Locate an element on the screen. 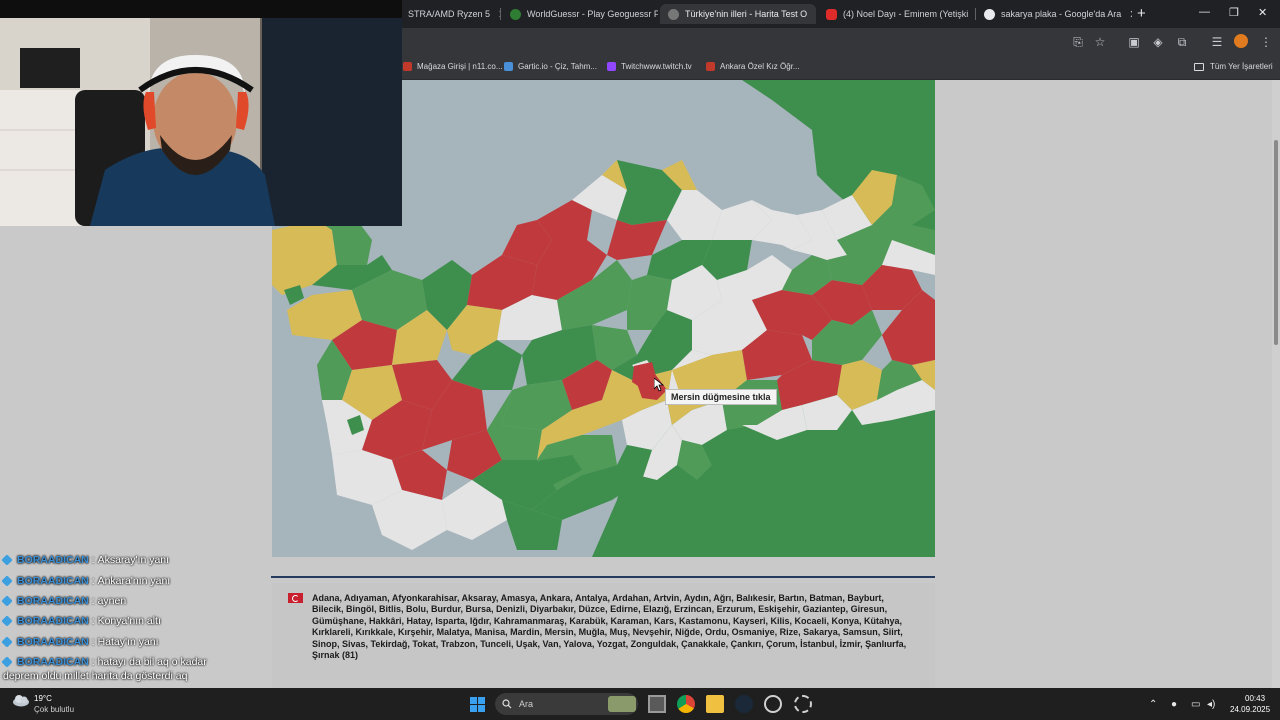 This screenshot has height=720, width=1280. turkey-flag-icon is located at coordinates (295, 598).